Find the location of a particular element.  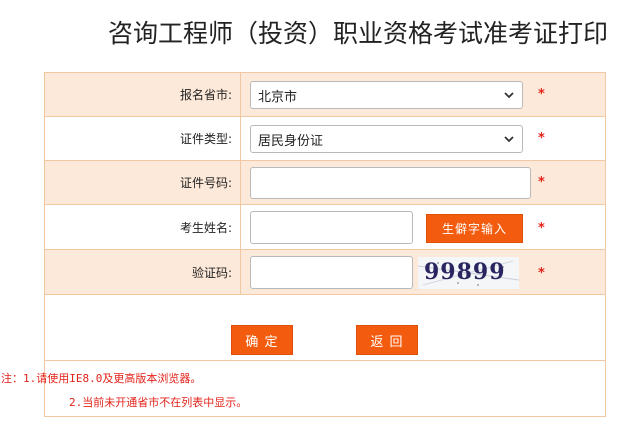

captcha-image: 99899 is located at coordinates (468, 273).